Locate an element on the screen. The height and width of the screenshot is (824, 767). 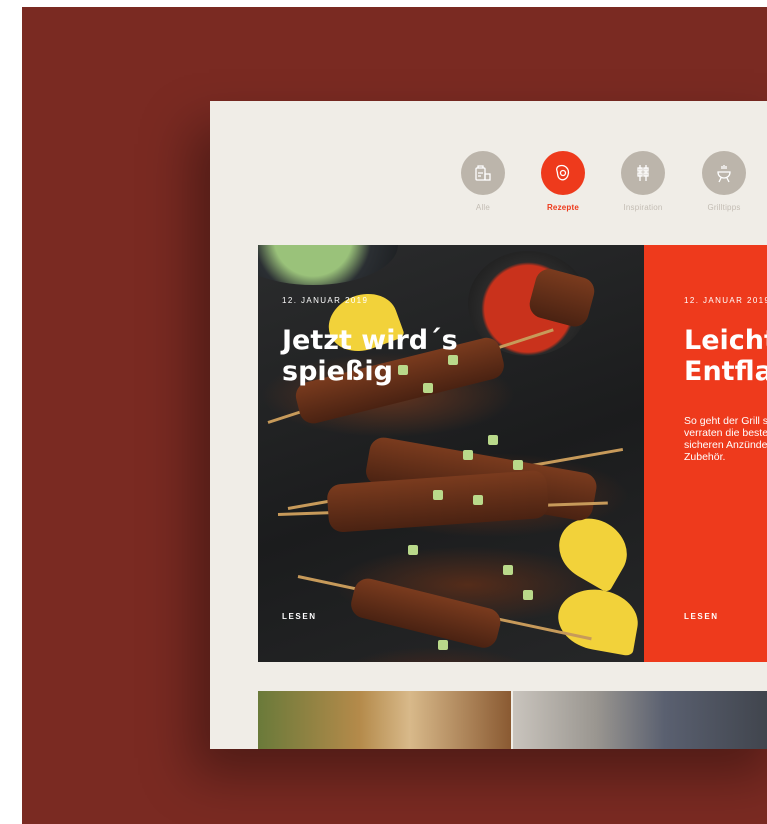
category-inspiration: Inspiration is located at coordinates (643, 181).